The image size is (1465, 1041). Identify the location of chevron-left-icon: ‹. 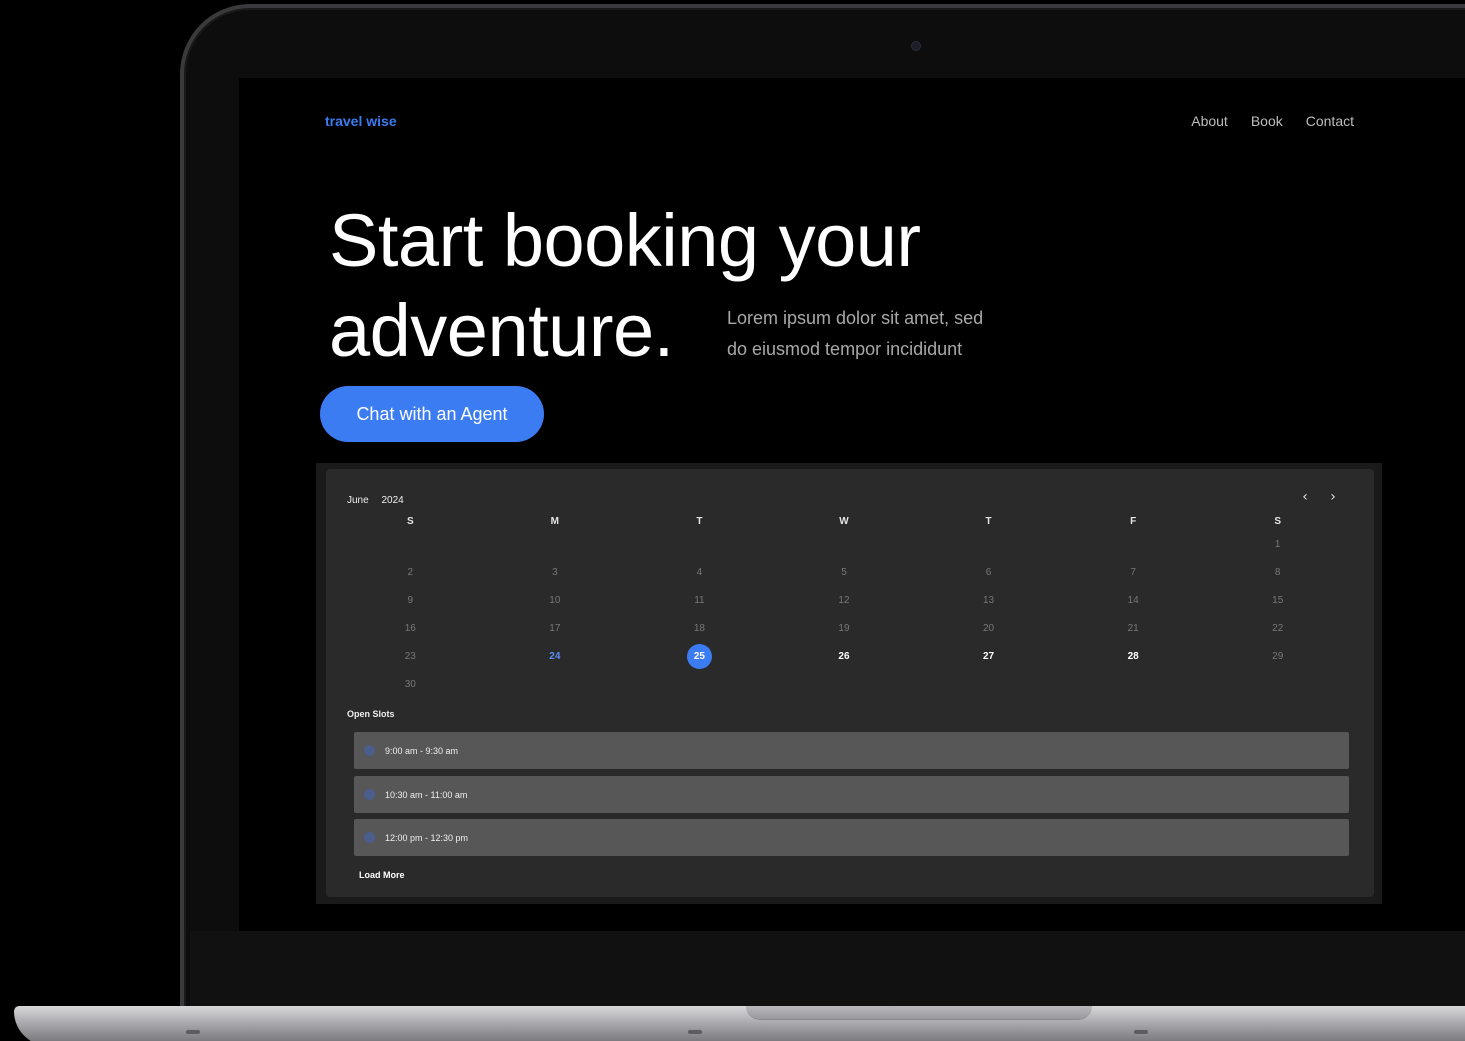
(1305, 497).